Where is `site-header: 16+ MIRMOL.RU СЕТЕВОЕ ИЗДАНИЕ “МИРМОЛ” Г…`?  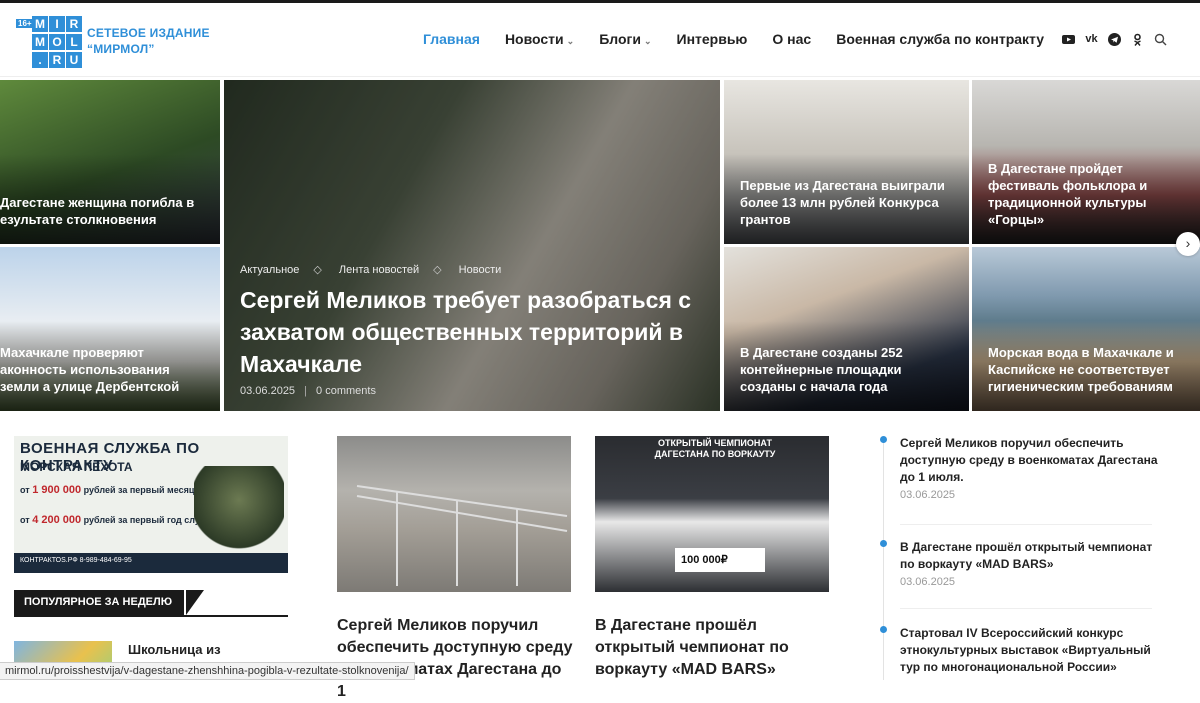 site-header: 16+ MIRMOL.RU СЕТЕВОЕ ИЗДАНИЕ “МИРМОЛ” Г… is located at coordinates (600, 40).